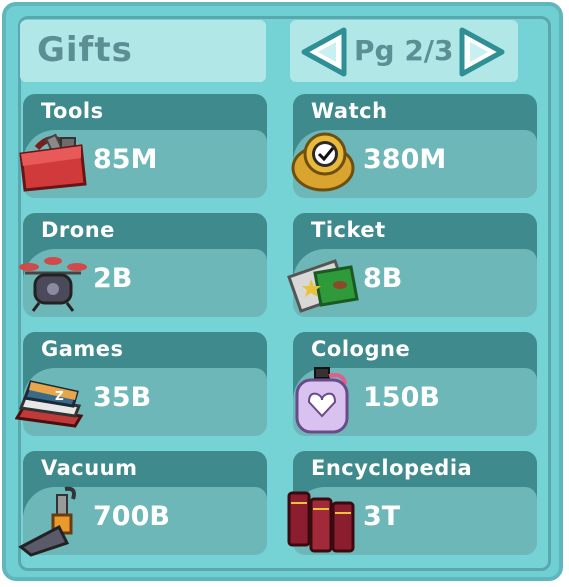  What do you see at coordinates (125, 159) in the screenshot?
I see `gift-price: 85M` at bounding box center [125, 159].